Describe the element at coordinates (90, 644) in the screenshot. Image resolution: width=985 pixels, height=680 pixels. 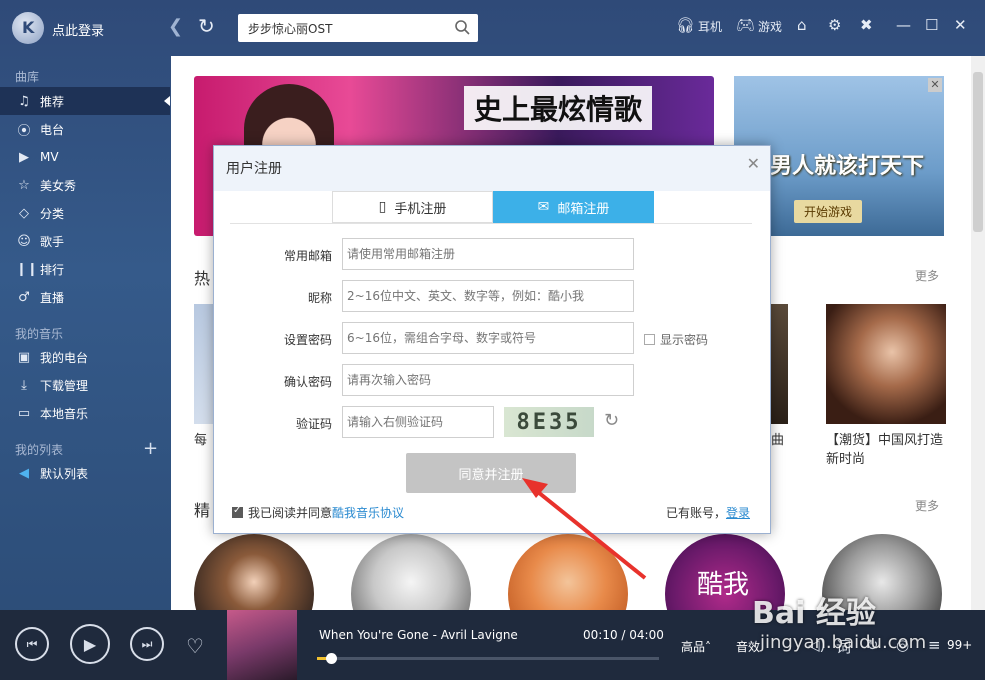
I see `play-icon: ▶` at that location.